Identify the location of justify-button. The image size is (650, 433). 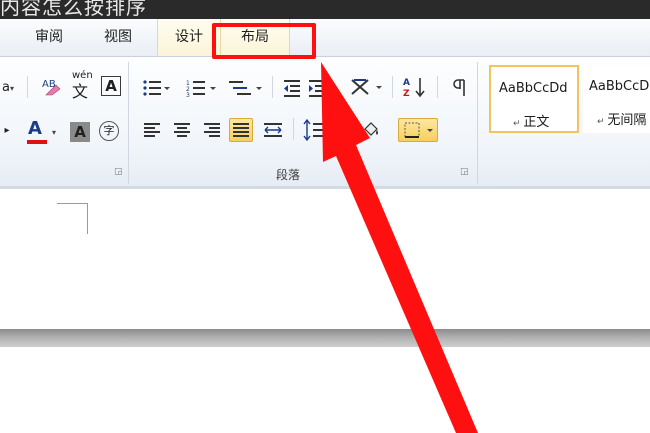
(241, 130).